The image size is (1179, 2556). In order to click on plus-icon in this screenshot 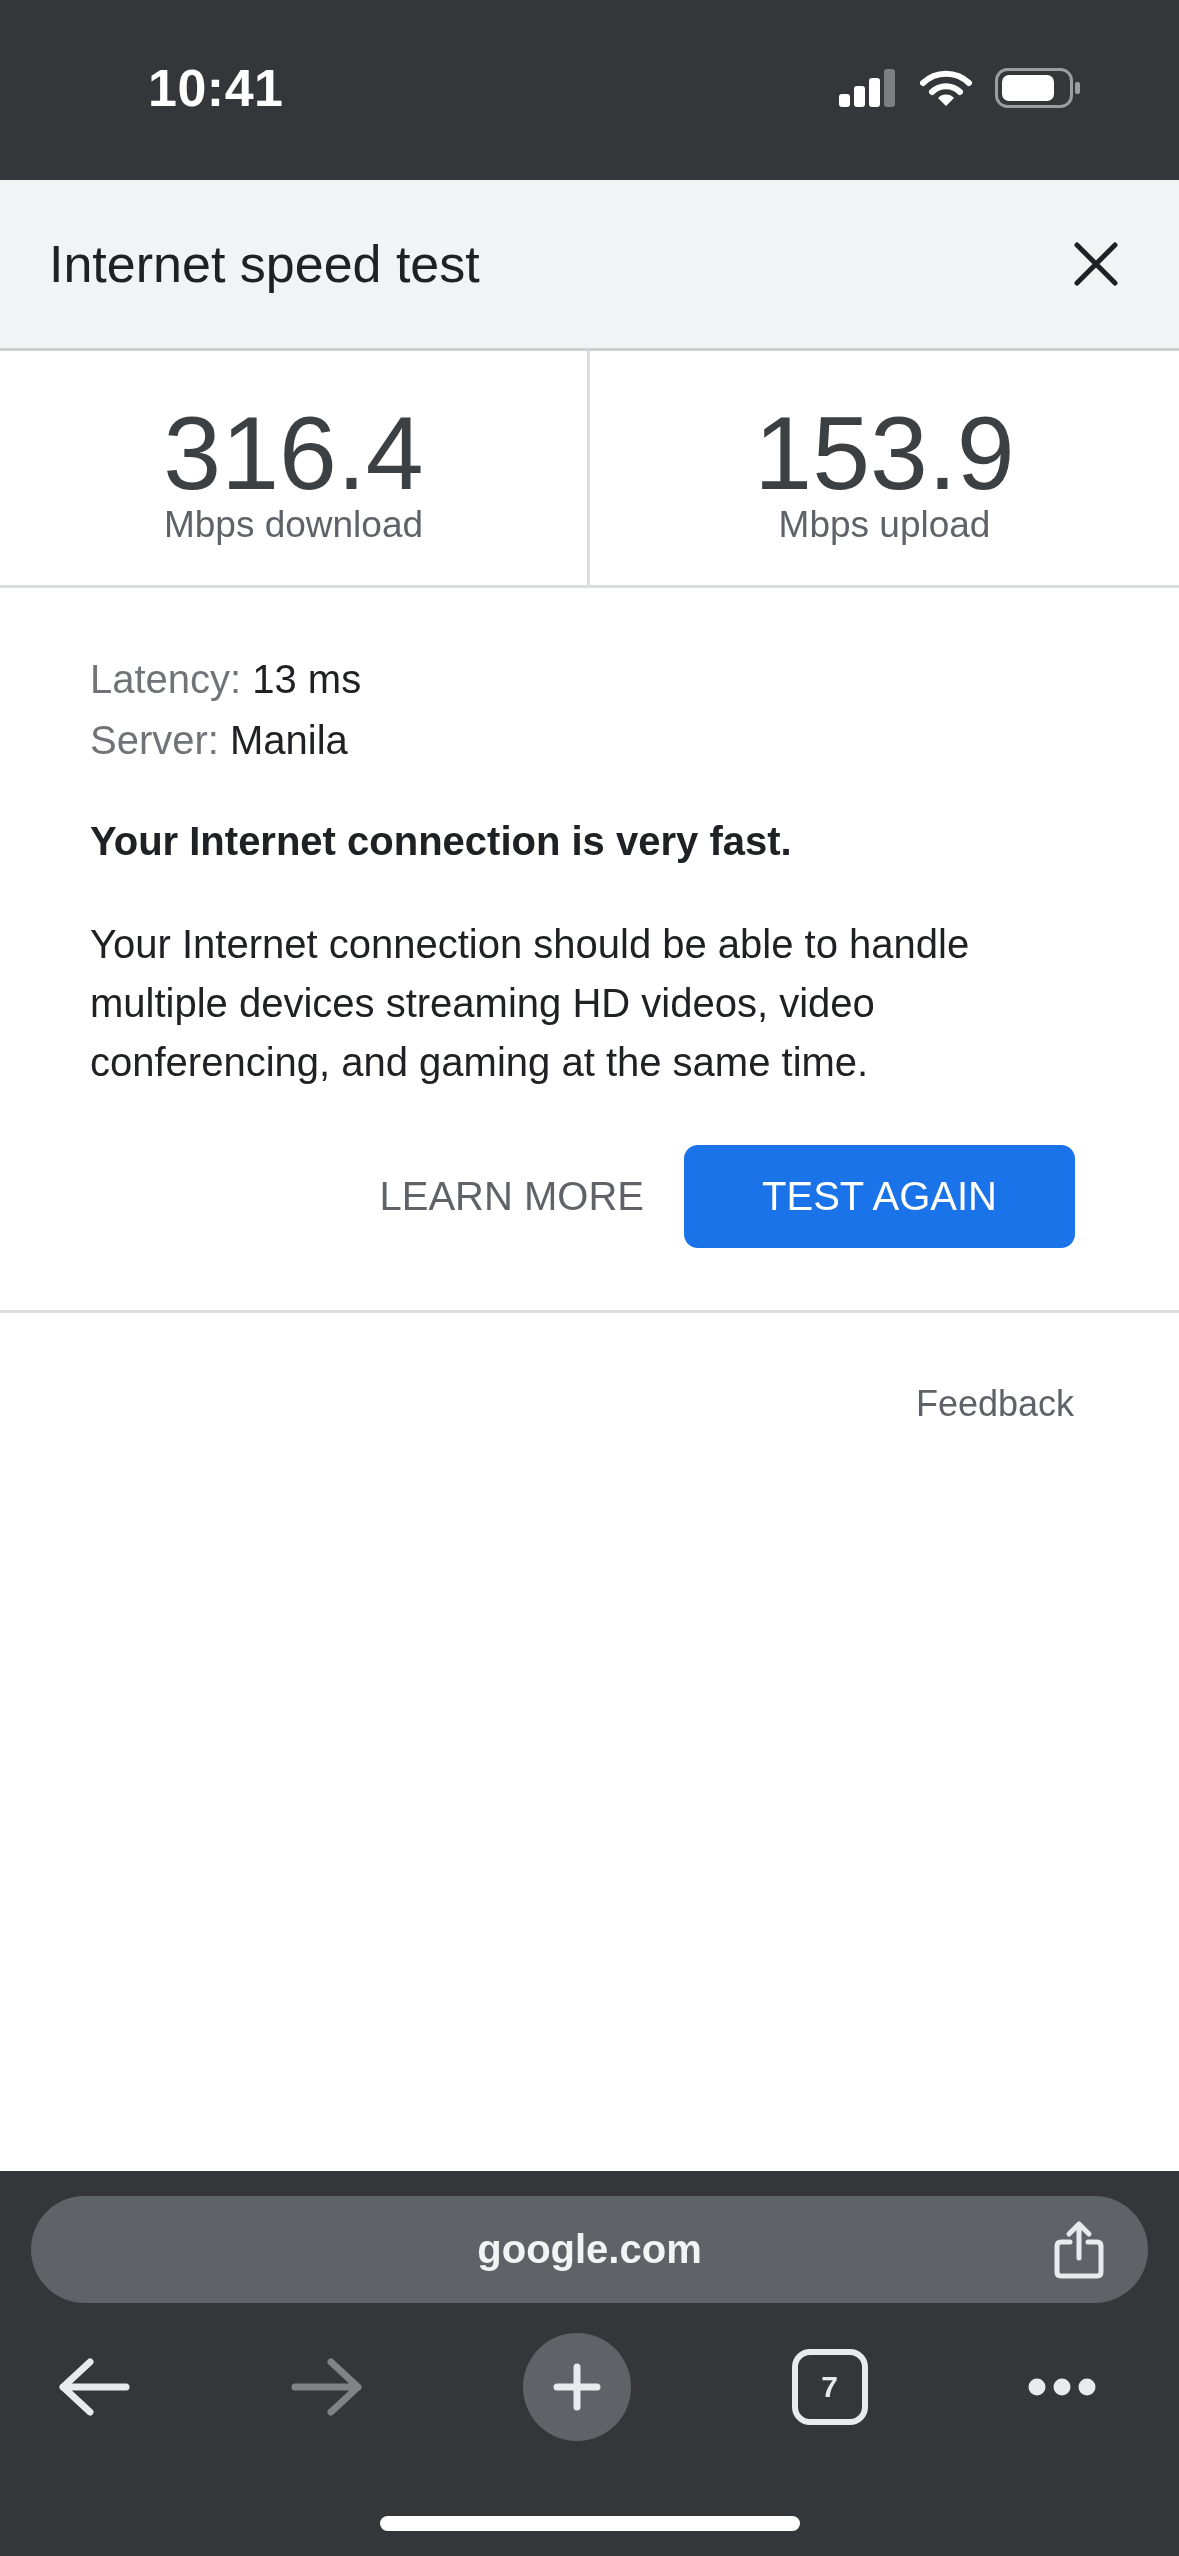, I will do `click(577, 2387)`.